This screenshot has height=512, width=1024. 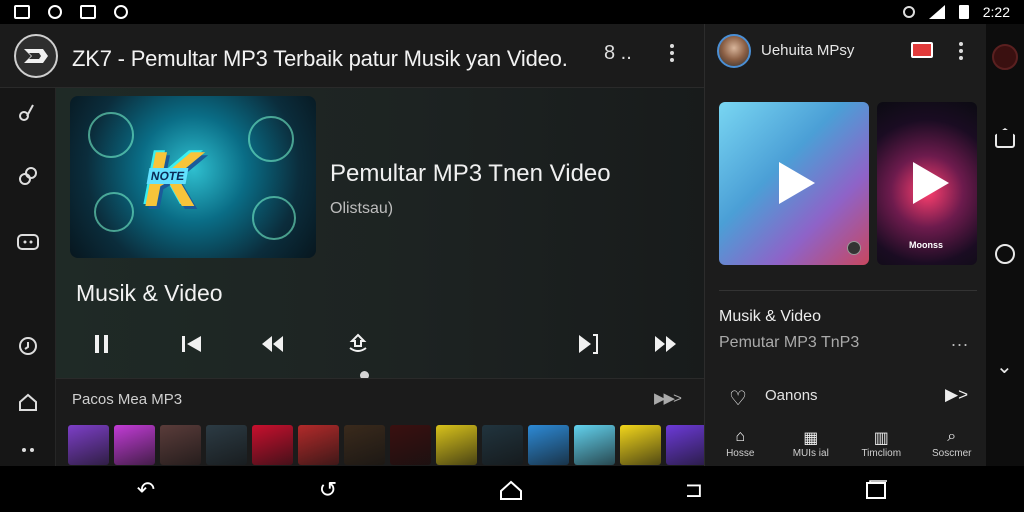 I want to click on system-side-bar: ⌄, so click(x=1005, y=245).